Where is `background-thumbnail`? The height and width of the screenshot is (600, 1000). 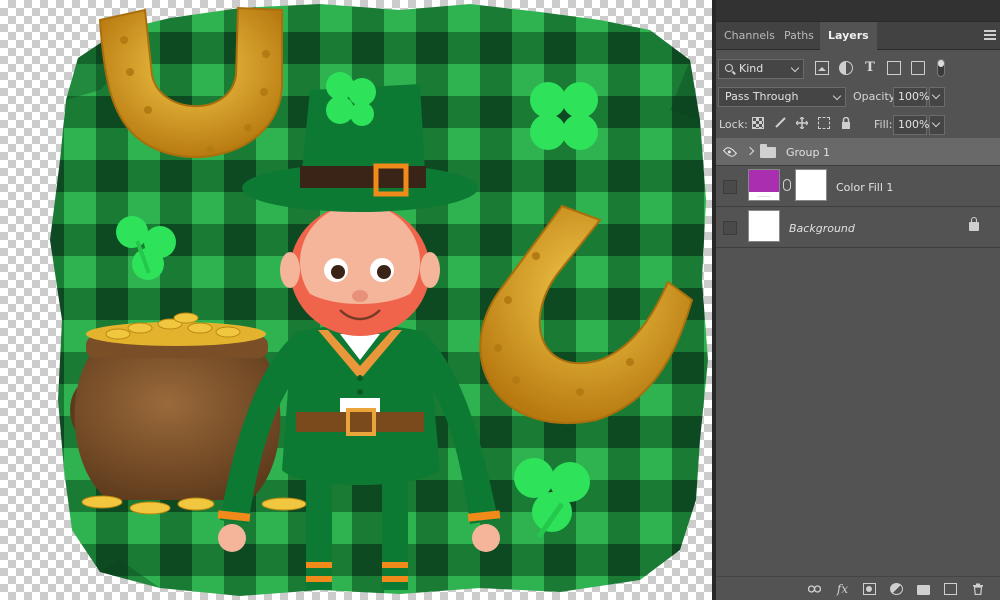 background-thumbnail is located at coordinates (764, 226).